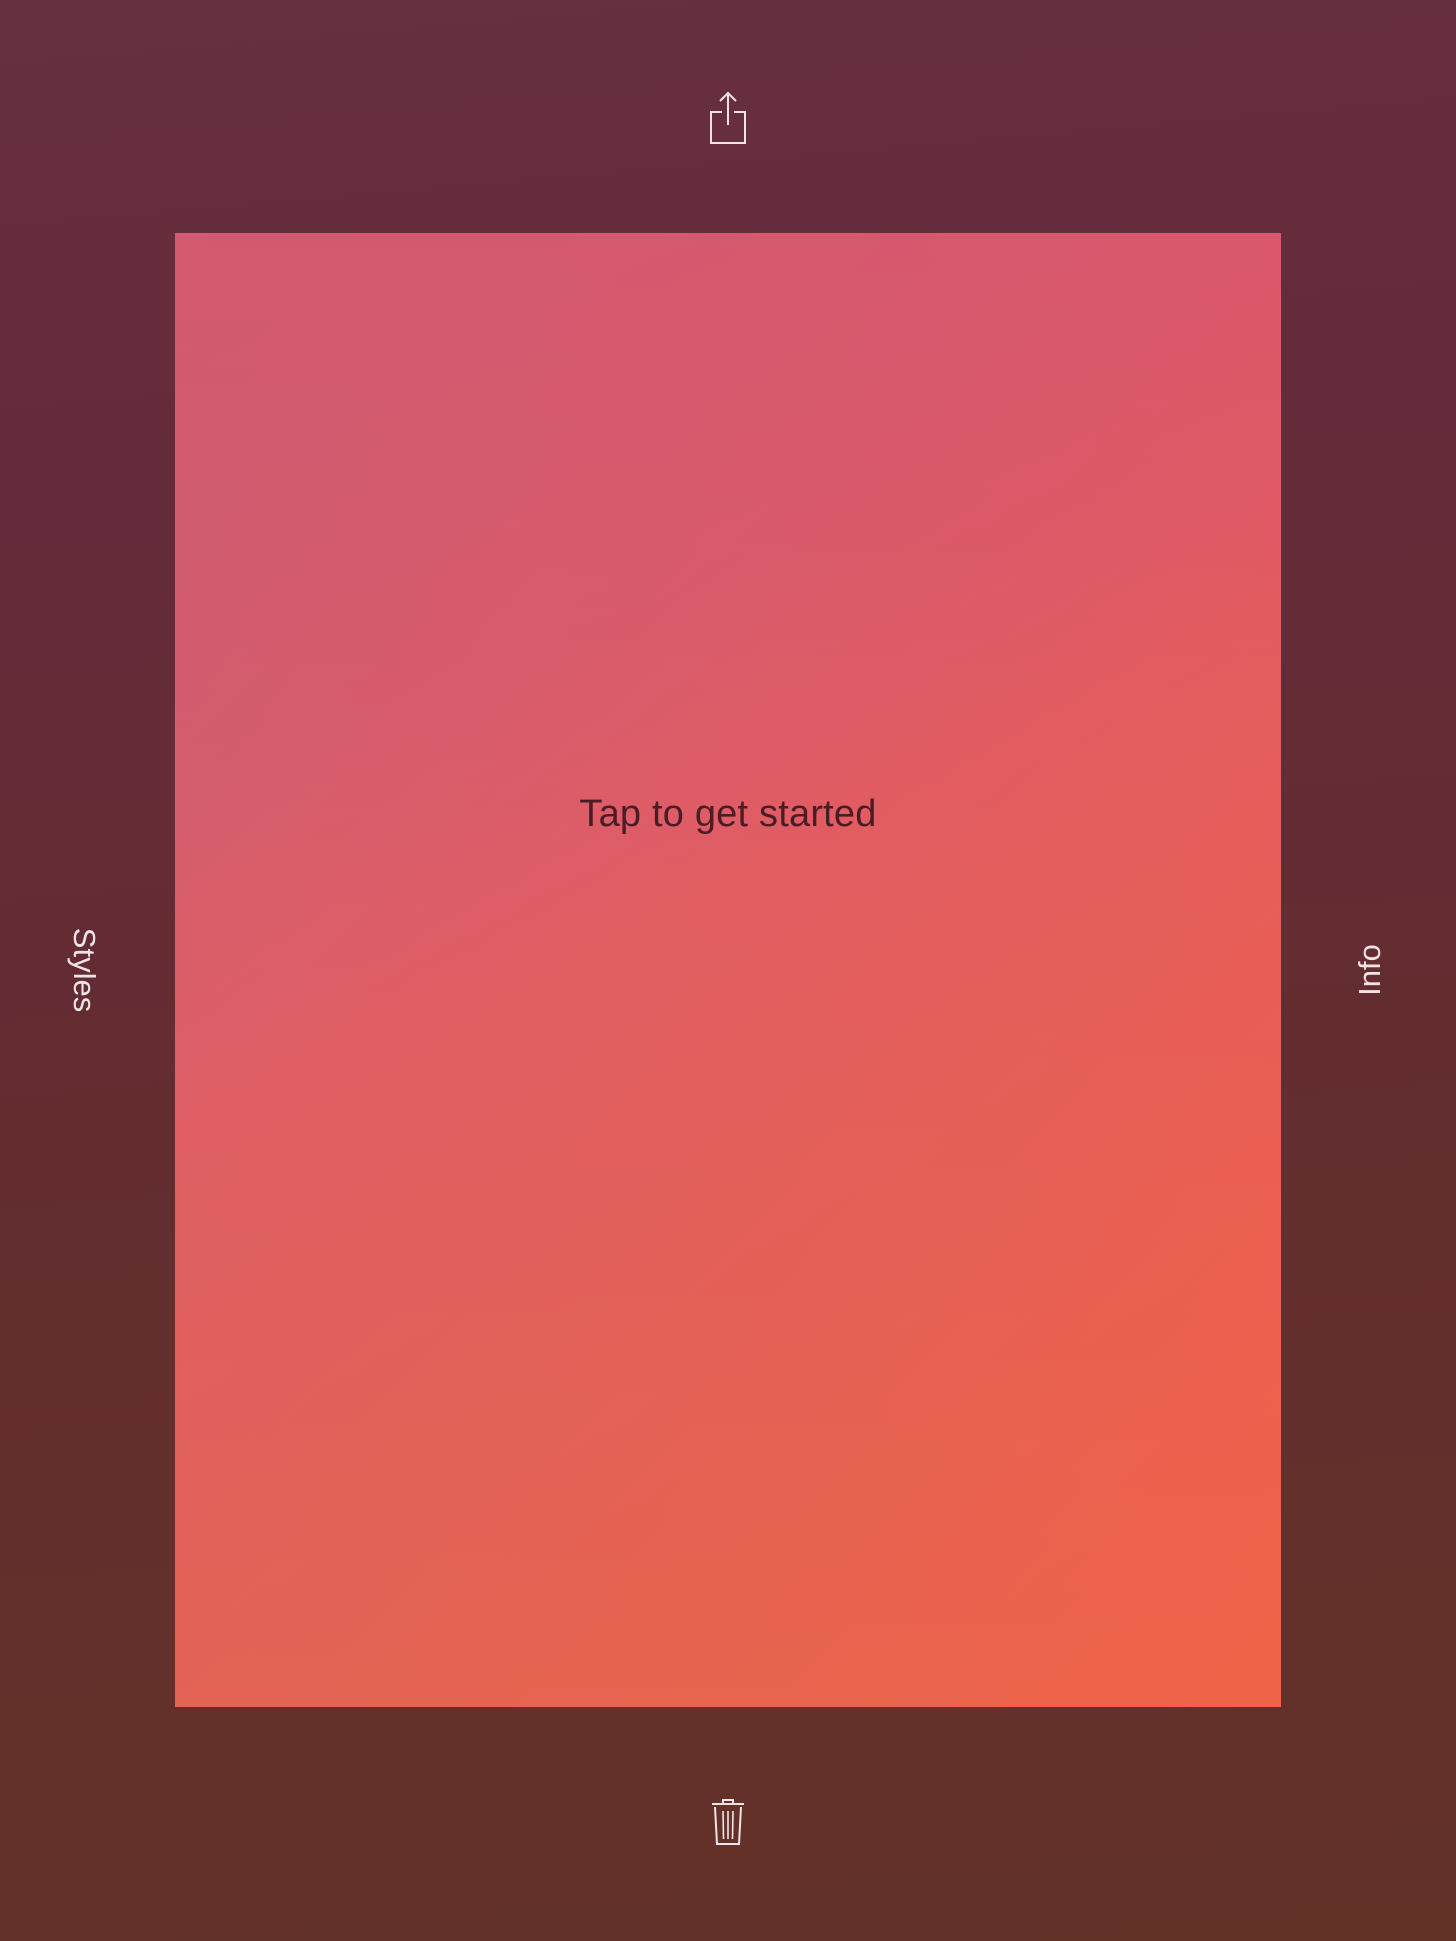 The image size is (1456, 1941). Describe the element at coordinates (84, 970) in the screenshot. I see `styles-tab: Styles` at that location.